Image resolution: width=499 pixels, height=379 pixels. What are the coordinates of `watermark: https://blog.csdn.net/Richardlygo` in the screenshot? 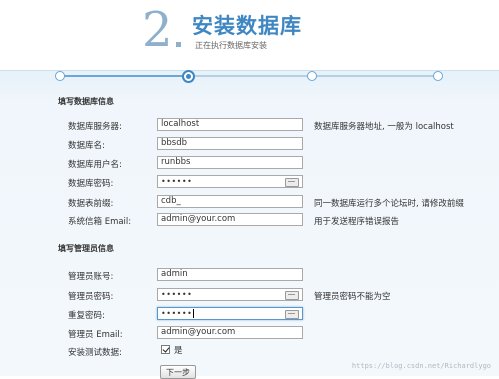 It's located at (421, 366).